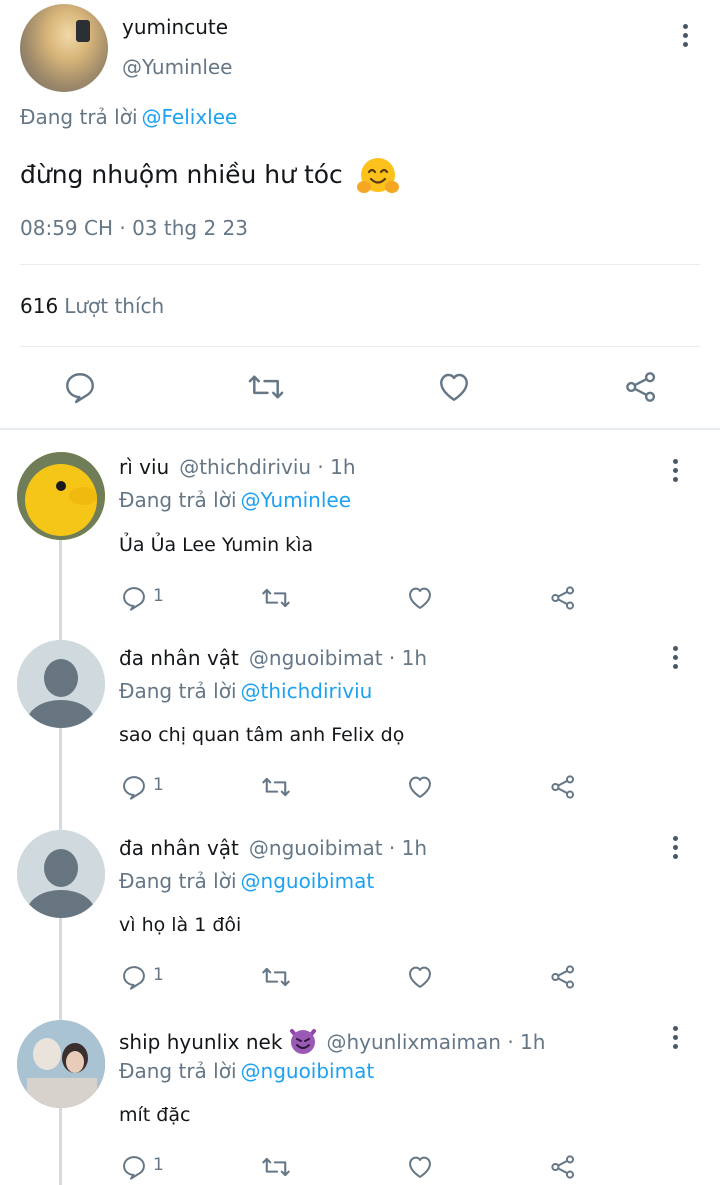 This screenshot has width=720, height=1185. I want to click on like-label: Lượt thích, so click(114, 306).